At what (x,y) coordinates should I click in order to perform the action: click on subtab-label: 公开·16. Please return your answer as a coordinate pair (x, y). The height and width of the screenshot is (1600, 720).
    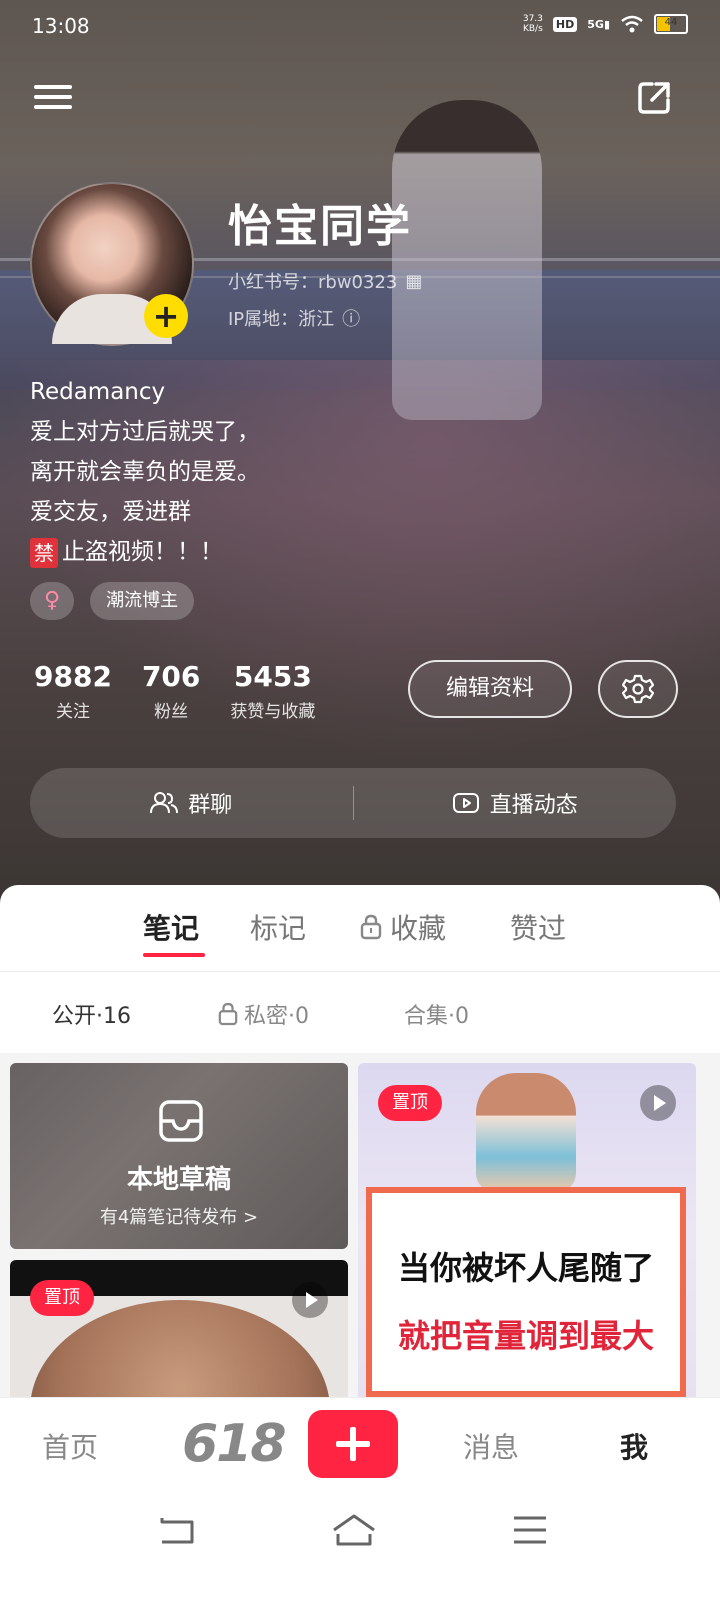
    Looking at the image, I should click on (91, 1016).